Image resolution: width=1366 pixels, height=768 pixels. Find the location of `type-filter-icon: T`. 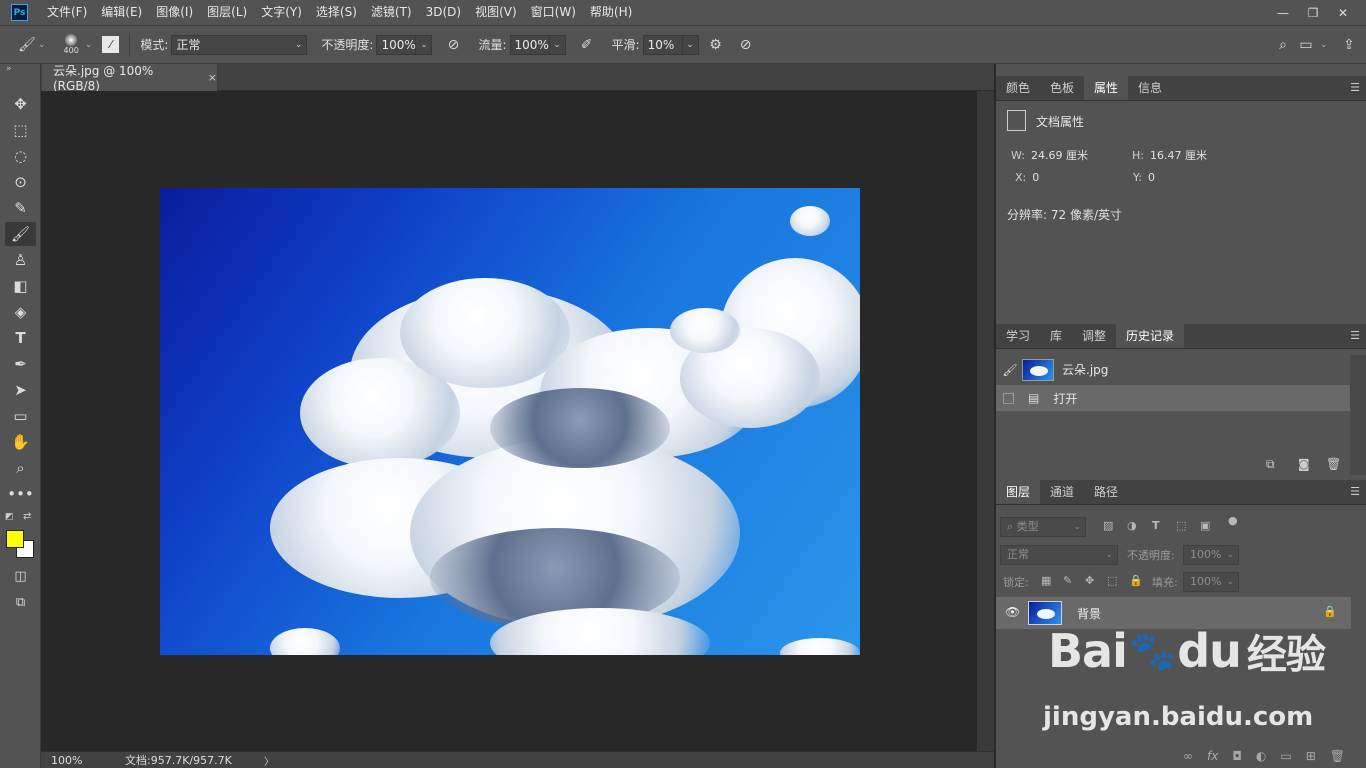

type-filter-icon: T is located at coordinates (1156, 525).